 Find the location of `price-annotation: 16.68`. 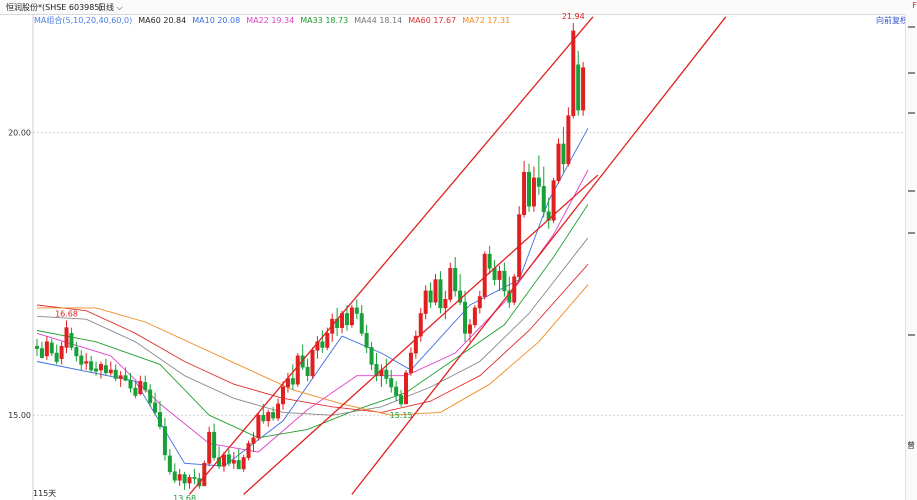

price-annotation: 16.68 is located at coordinates (66, 313).